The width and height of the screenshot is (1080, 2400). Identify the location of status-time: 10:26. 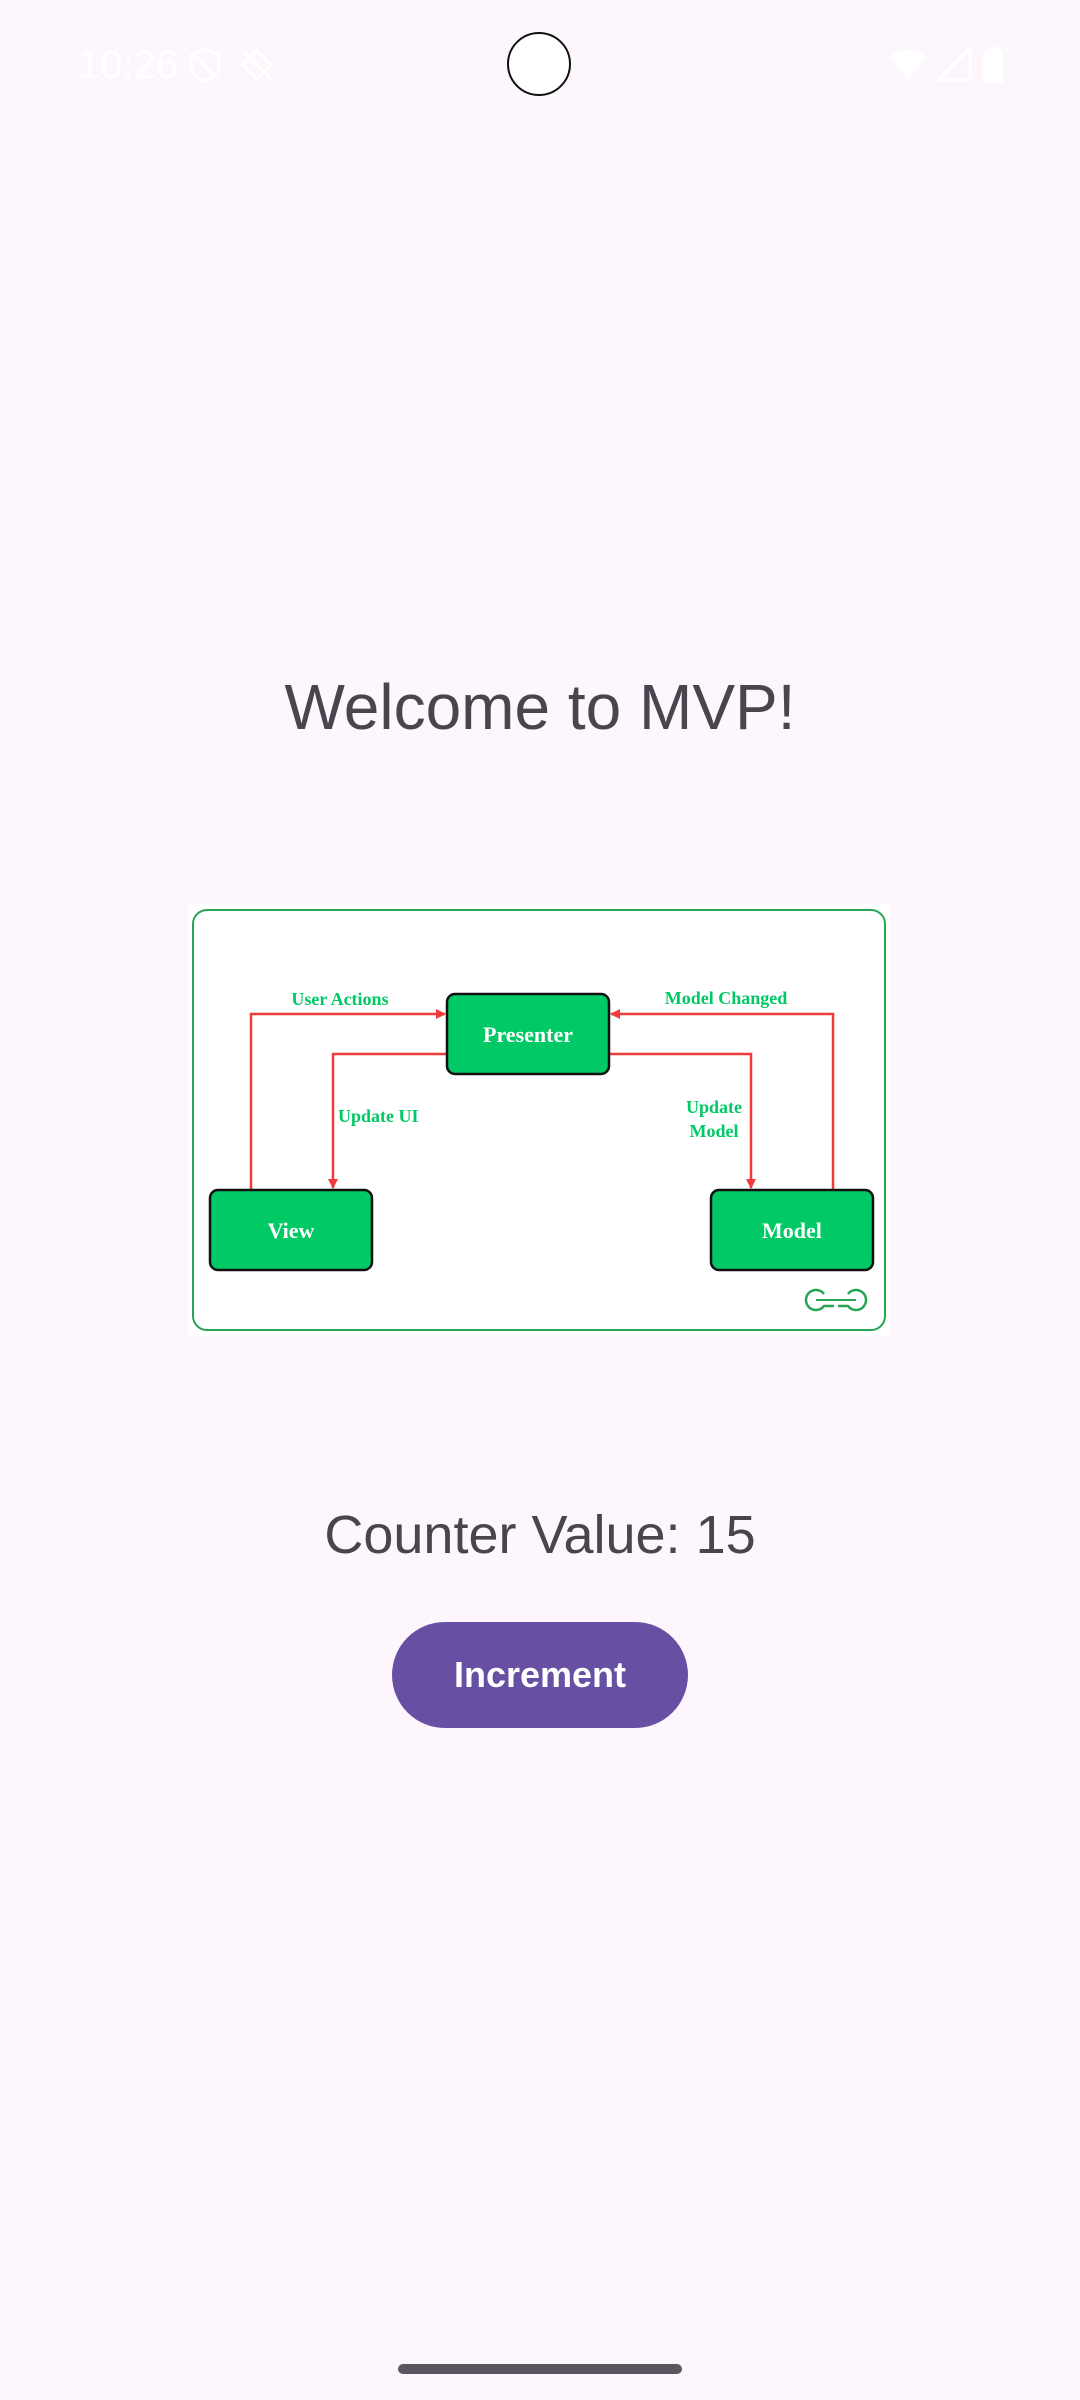
(128, 65).